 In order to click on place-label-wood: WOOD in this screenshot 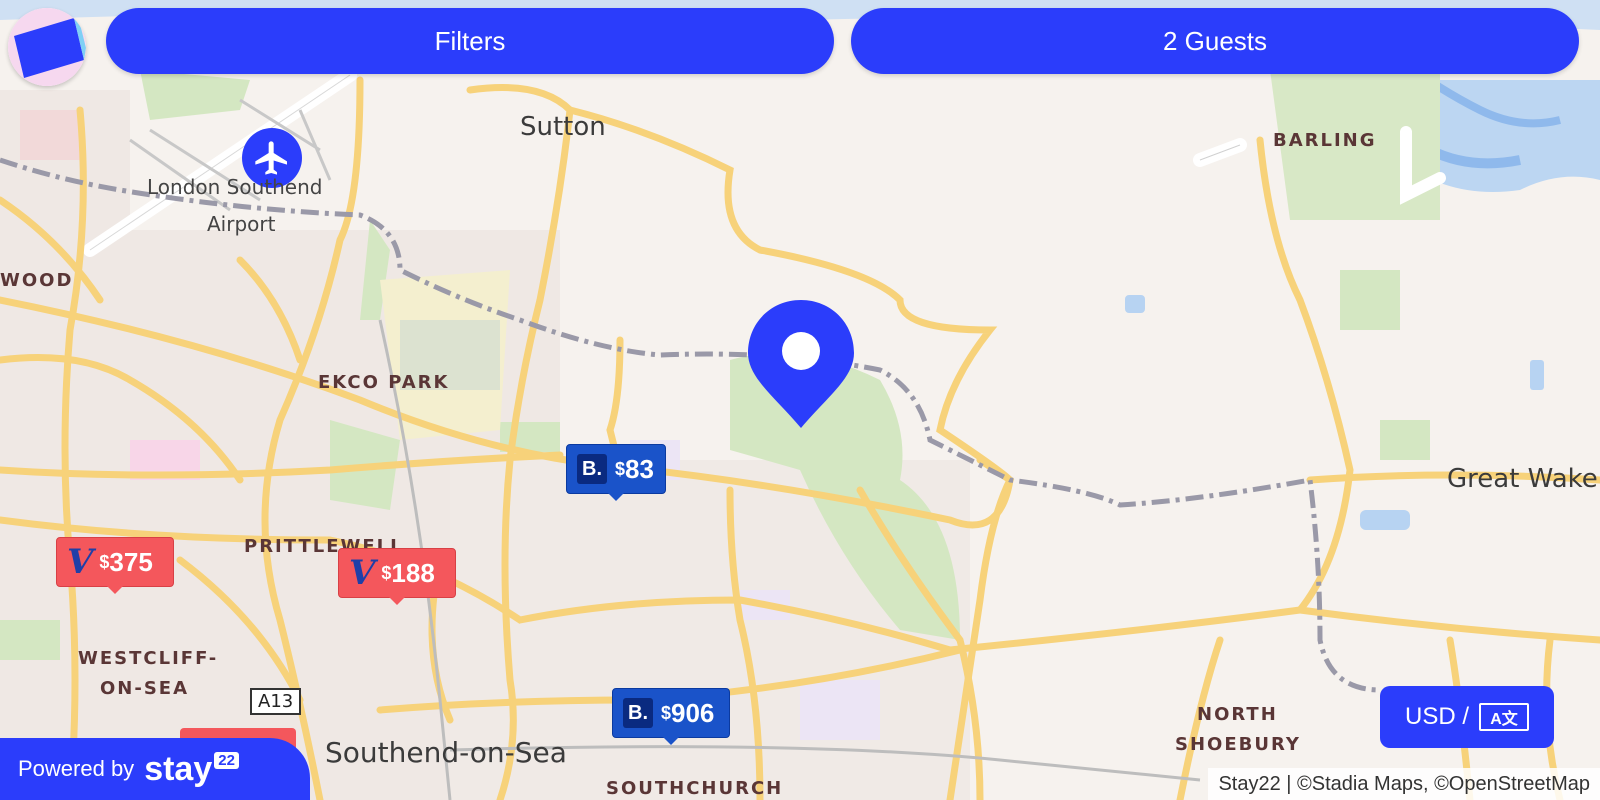, I will do `click(37, 280)`.